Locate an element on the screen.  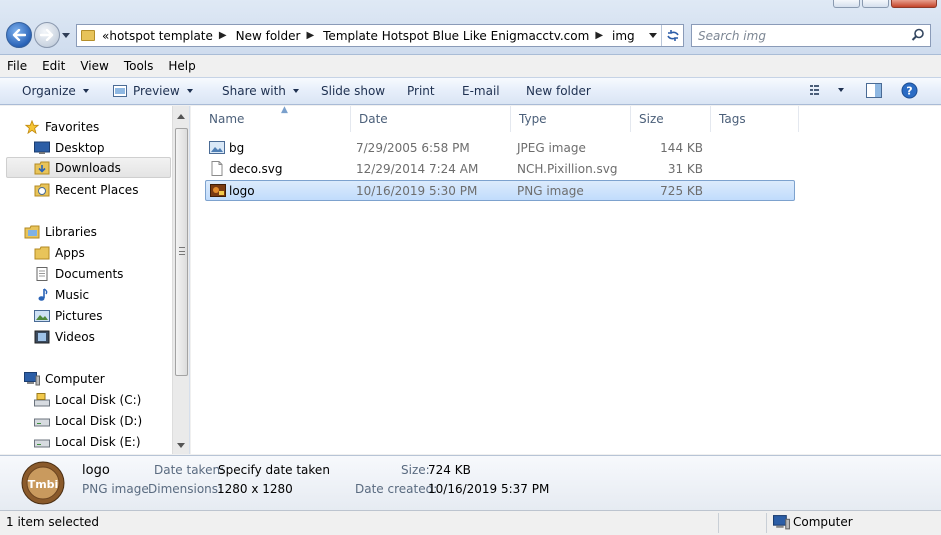
recent-places-icon is located at coordinates (42, 189).